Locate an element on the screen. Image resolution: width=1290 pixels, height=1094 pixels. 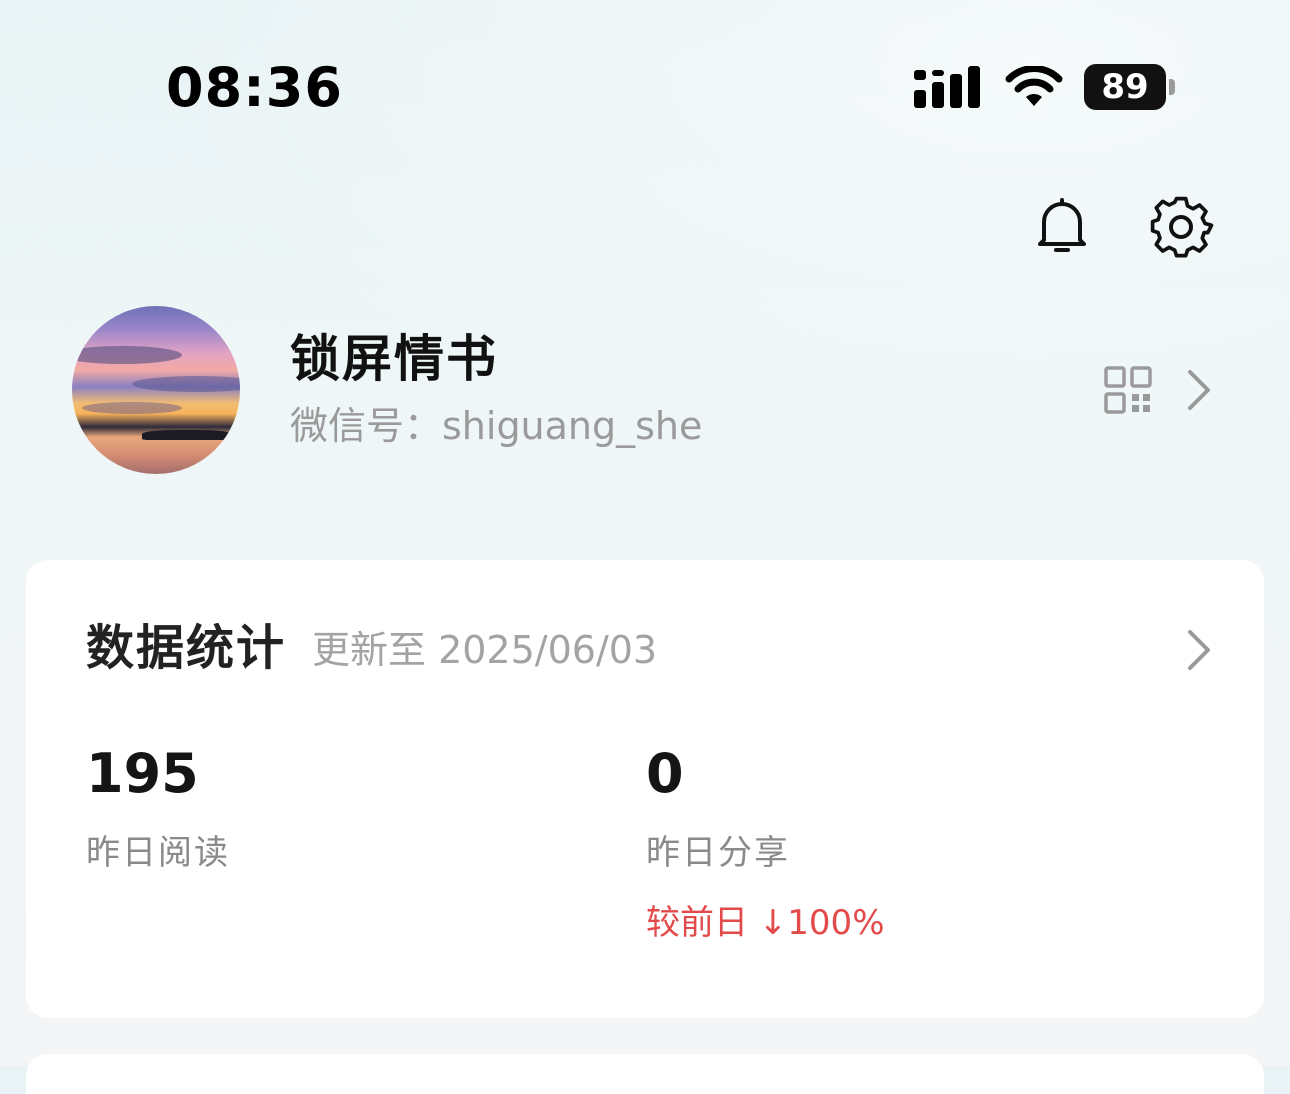
stat-label-reads: 昨日阅读 is located at coordinates (158, 853).